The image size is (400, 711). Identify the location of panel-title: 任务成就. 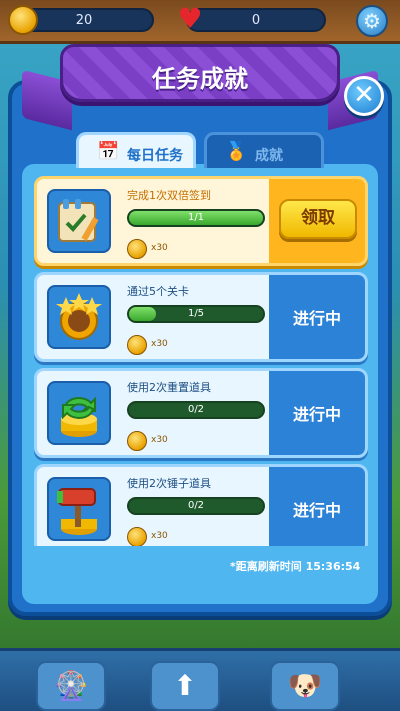
(200, 79).